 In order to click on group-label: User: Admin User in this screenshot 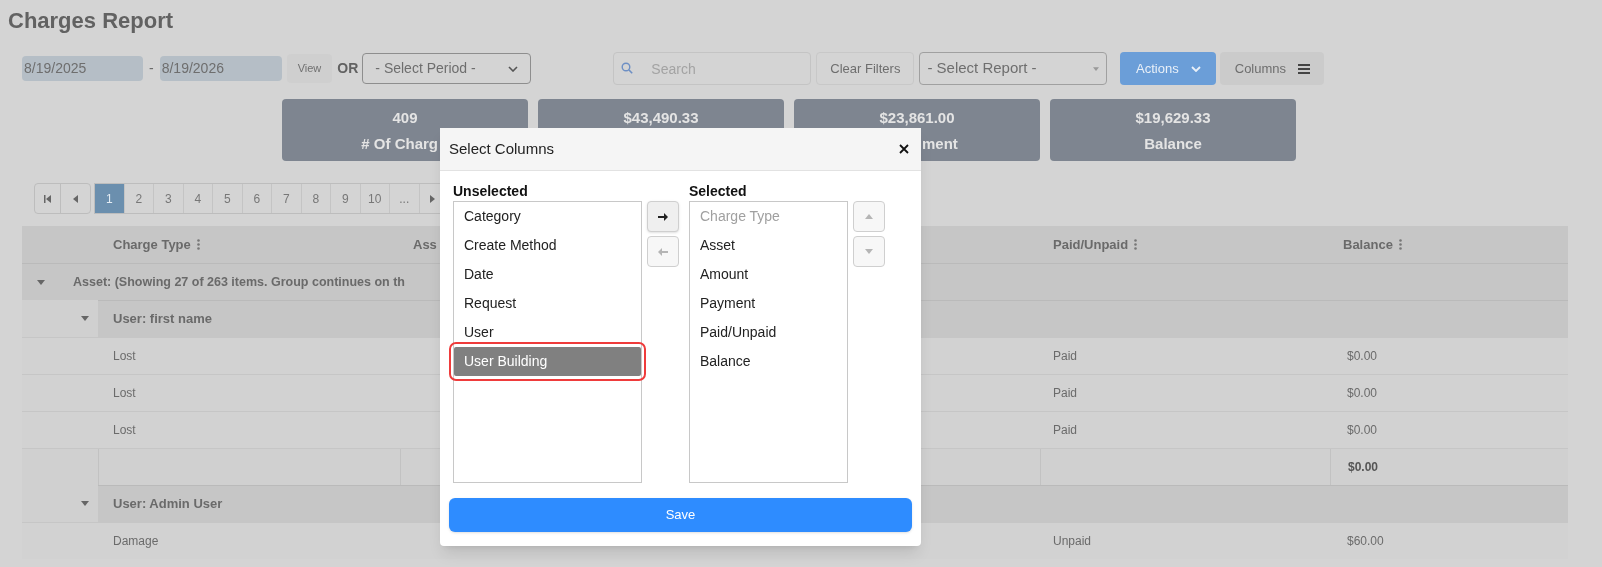, I will do `click(167, 504)`.